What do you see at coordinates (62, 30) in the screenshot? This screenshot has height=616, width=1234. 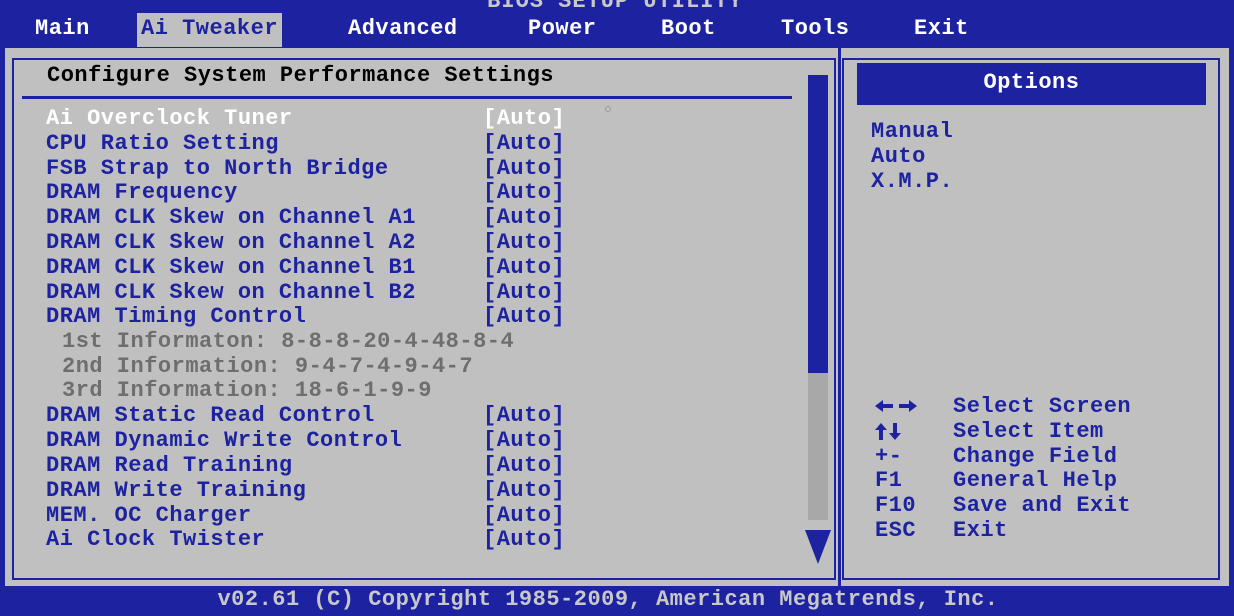 I see `menu-main: Main` at bounding box center [62, 30].